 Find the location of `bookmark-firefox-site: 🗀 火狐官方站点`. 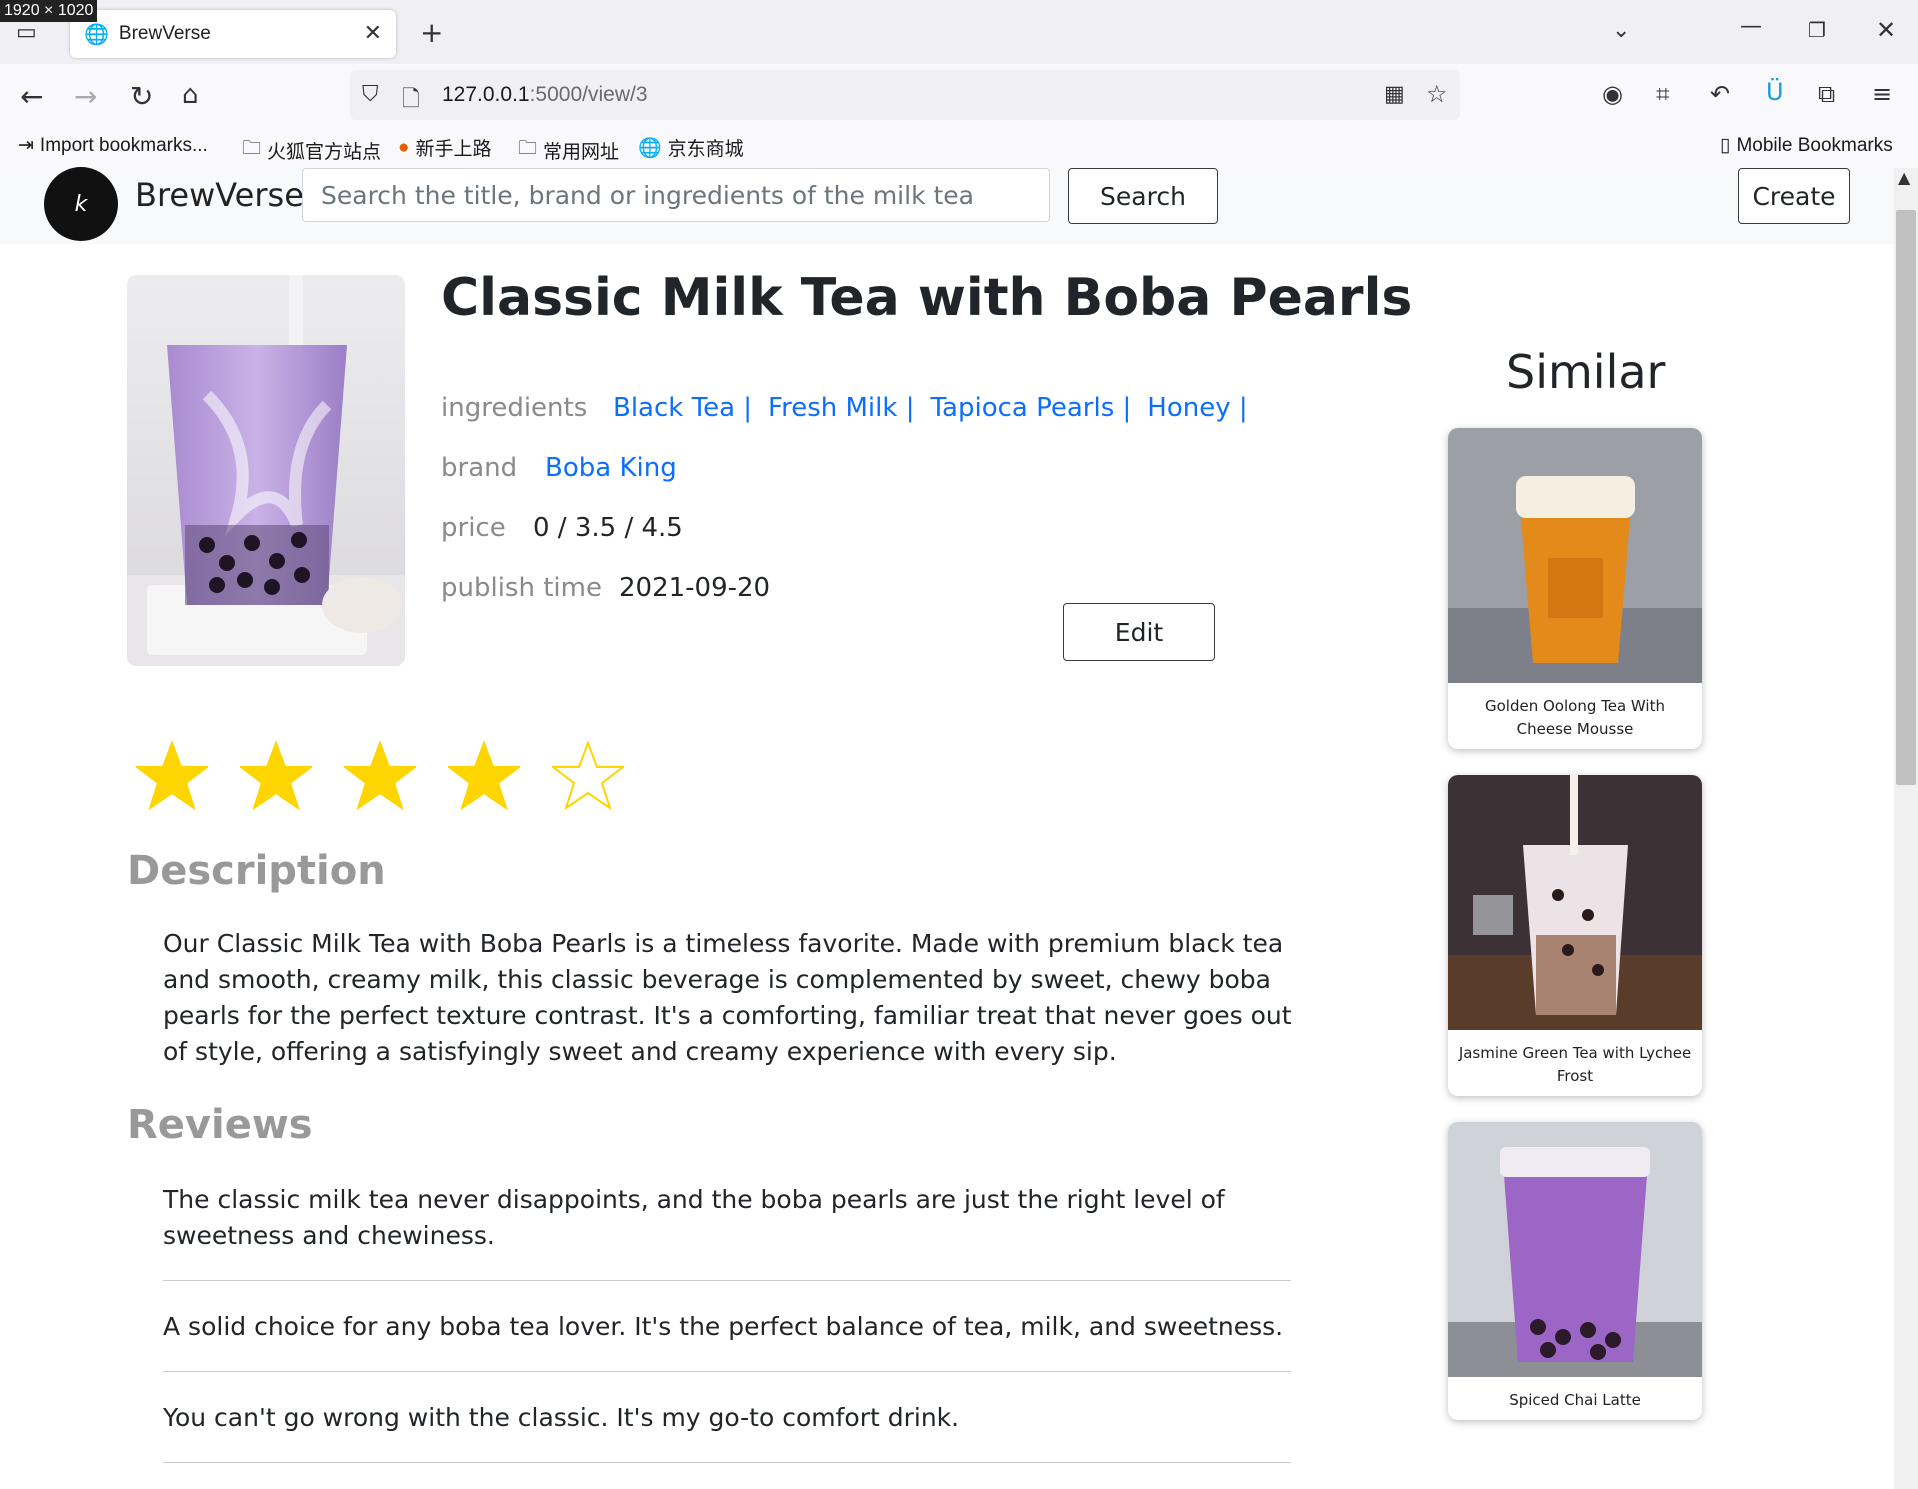

bookmark-firefox-site: 🗀 火狐官方站点 is located at coordinates (311, 150).